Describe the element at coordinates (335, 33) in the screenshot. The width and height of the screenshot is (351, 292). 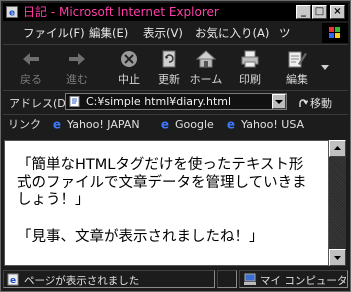
I see `windows-logo-icon` at that location.